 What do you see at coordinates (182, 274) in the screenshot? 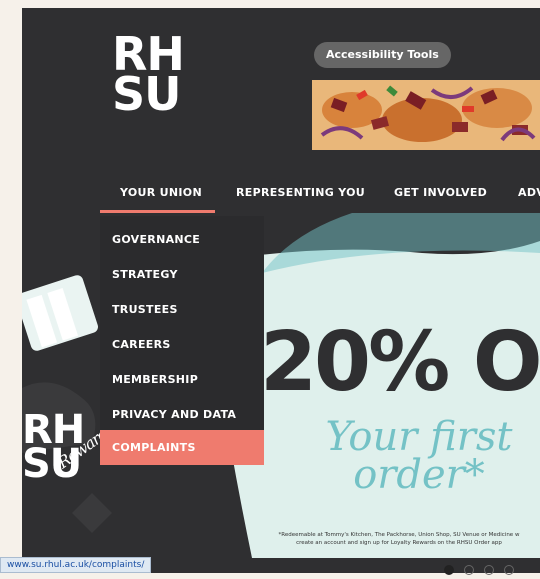
I see `dropdown-item-strategy: STRATEGY` at bounding box center [182, 274].